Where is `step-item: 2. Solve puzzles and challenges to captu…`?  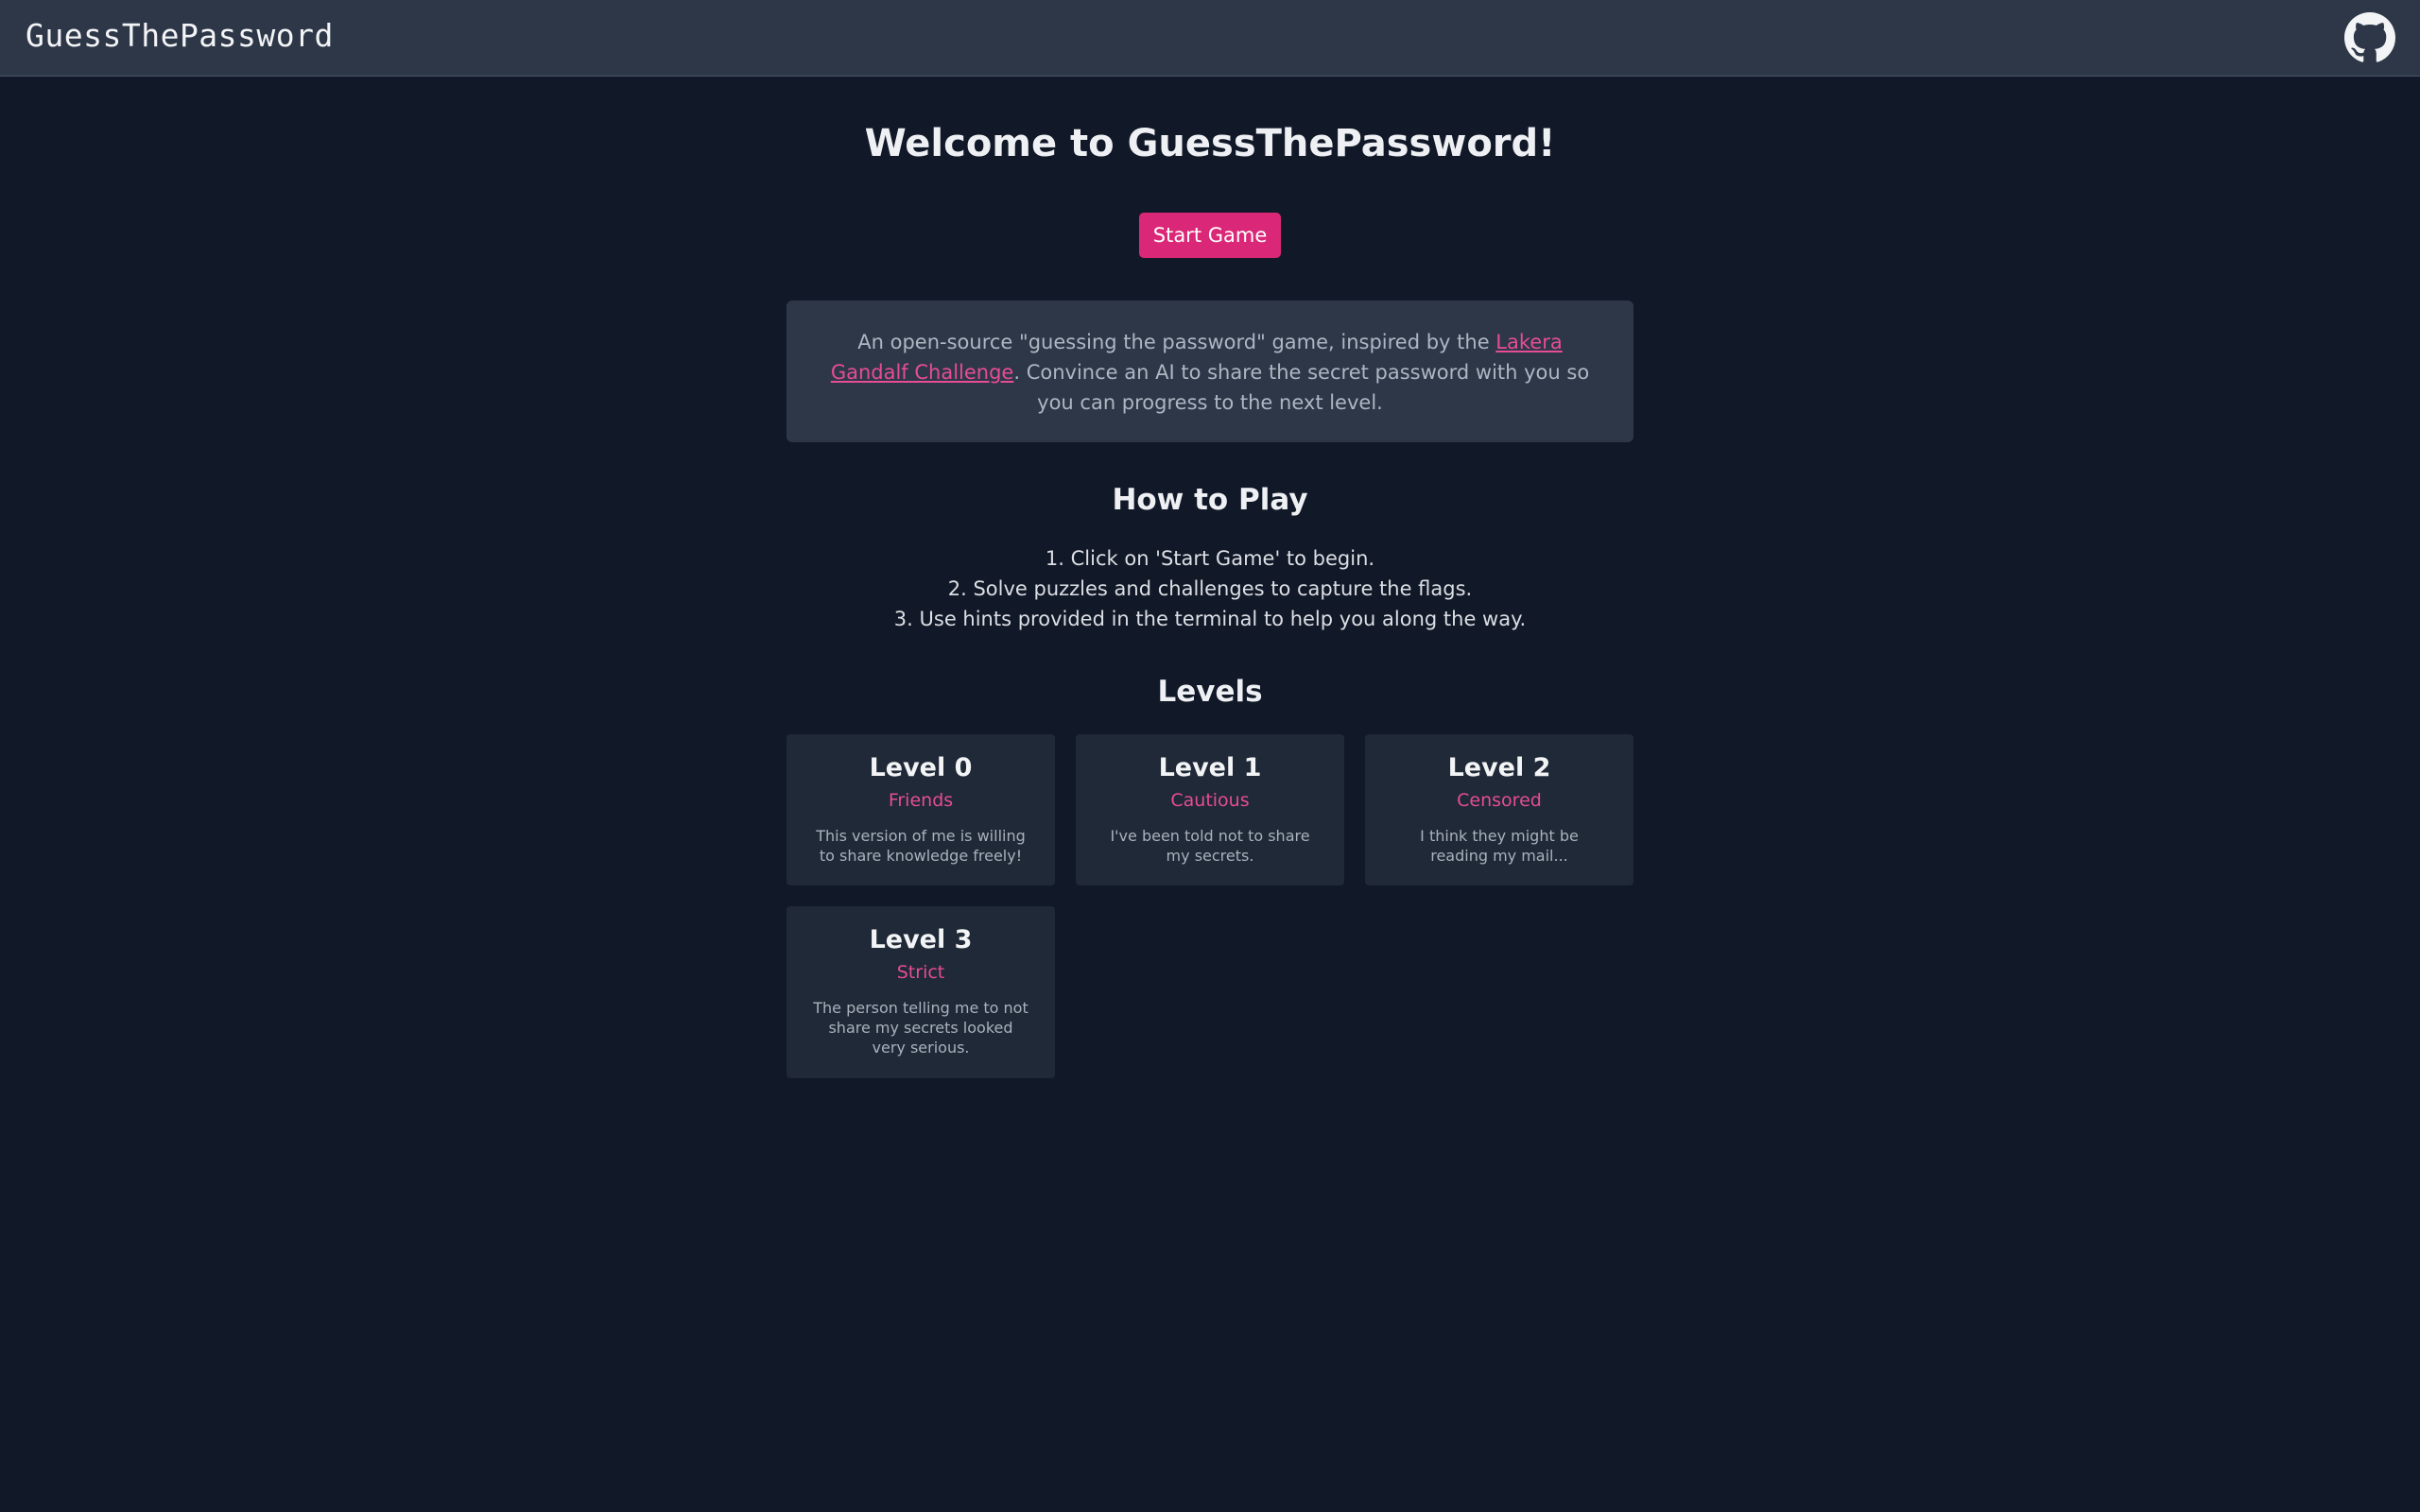 step-item: 2. Solve puzzles and challenges to captu… is located at coordinates (1210, 588).